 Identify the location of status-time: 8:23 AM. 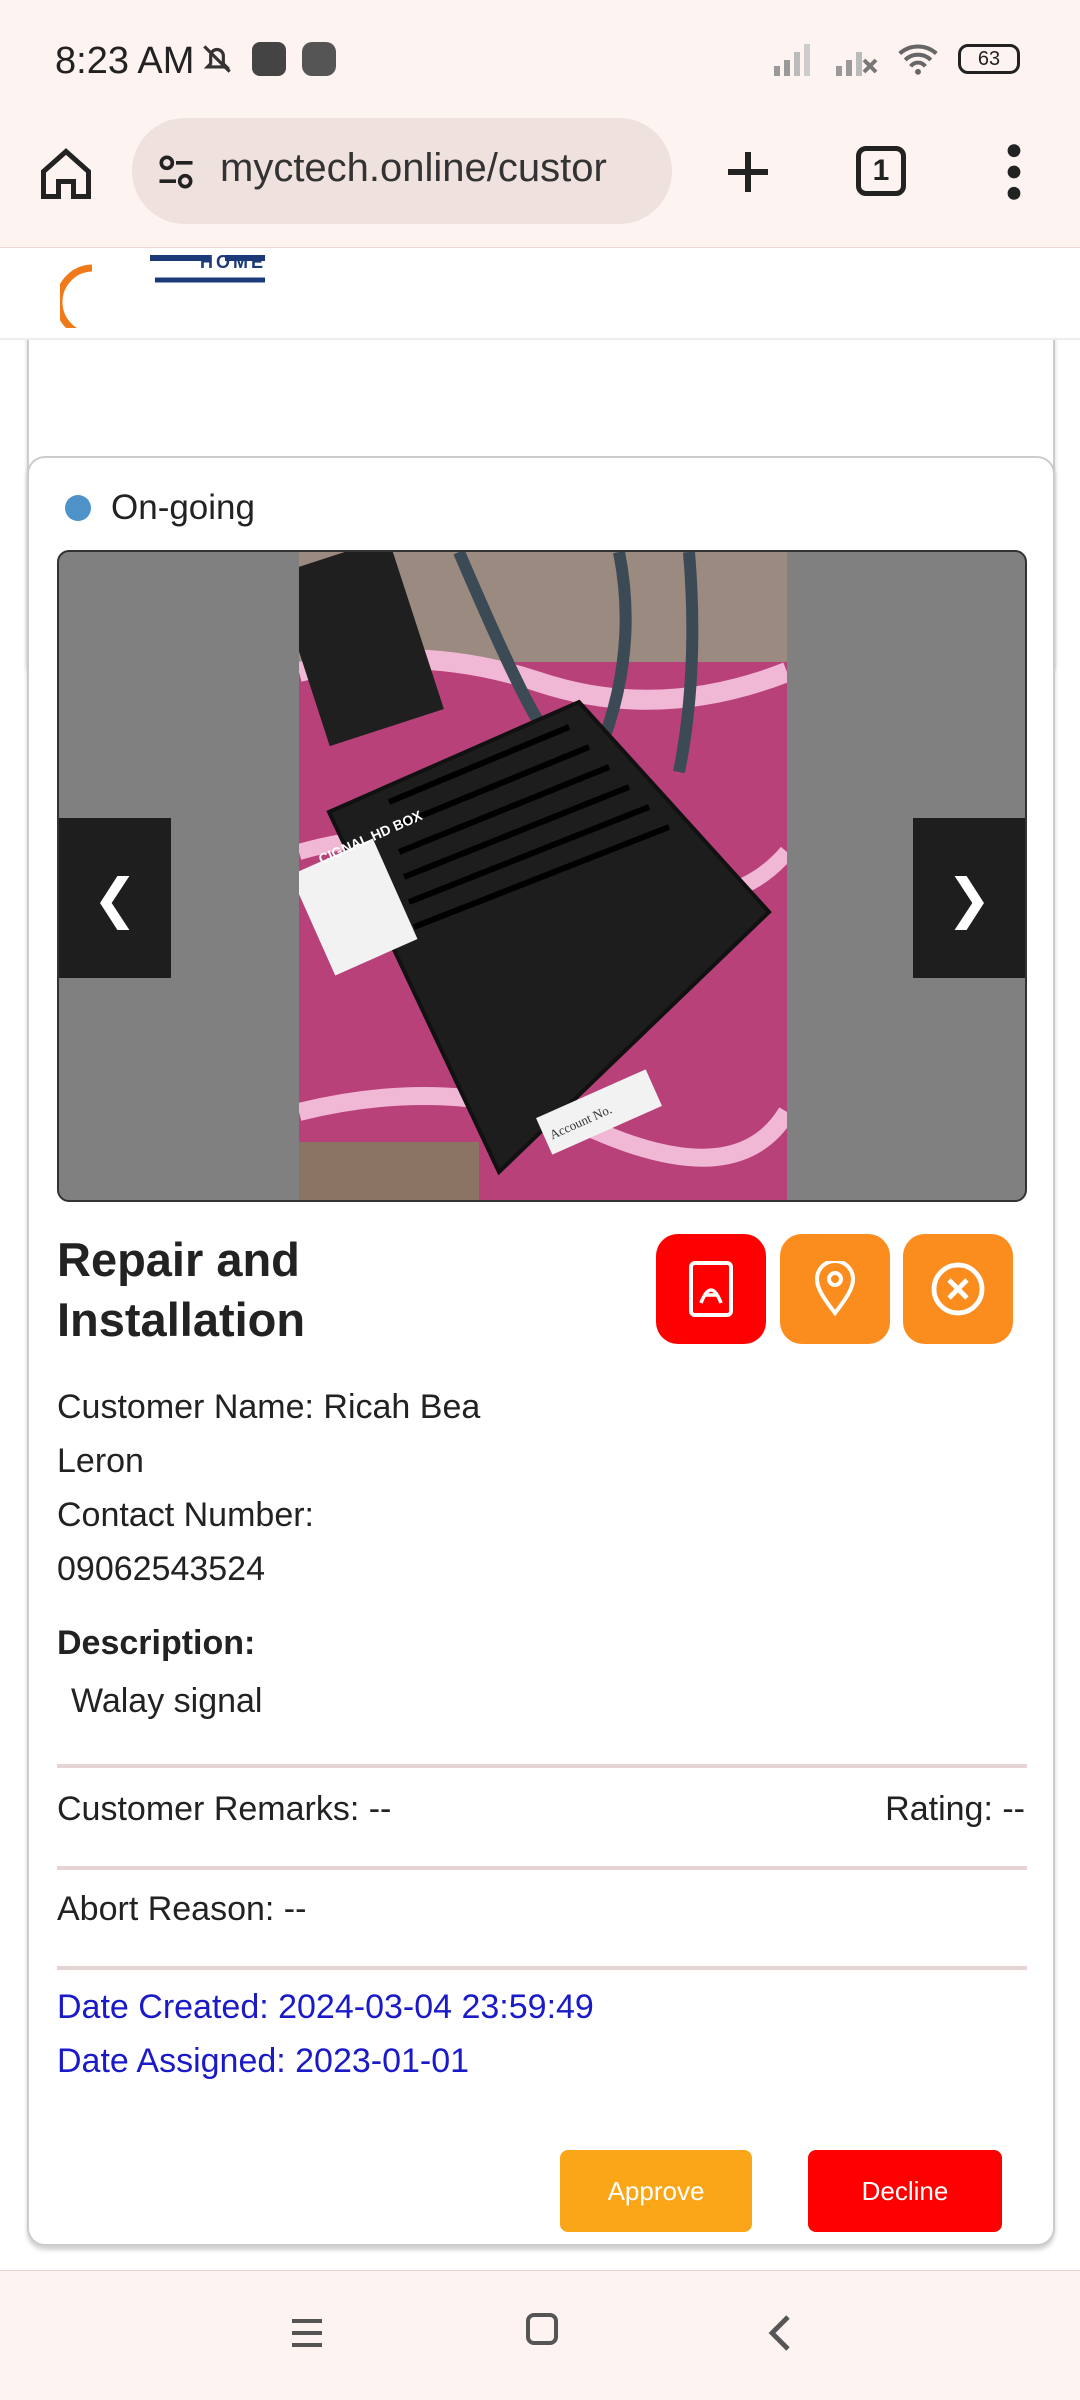
(125, 61).